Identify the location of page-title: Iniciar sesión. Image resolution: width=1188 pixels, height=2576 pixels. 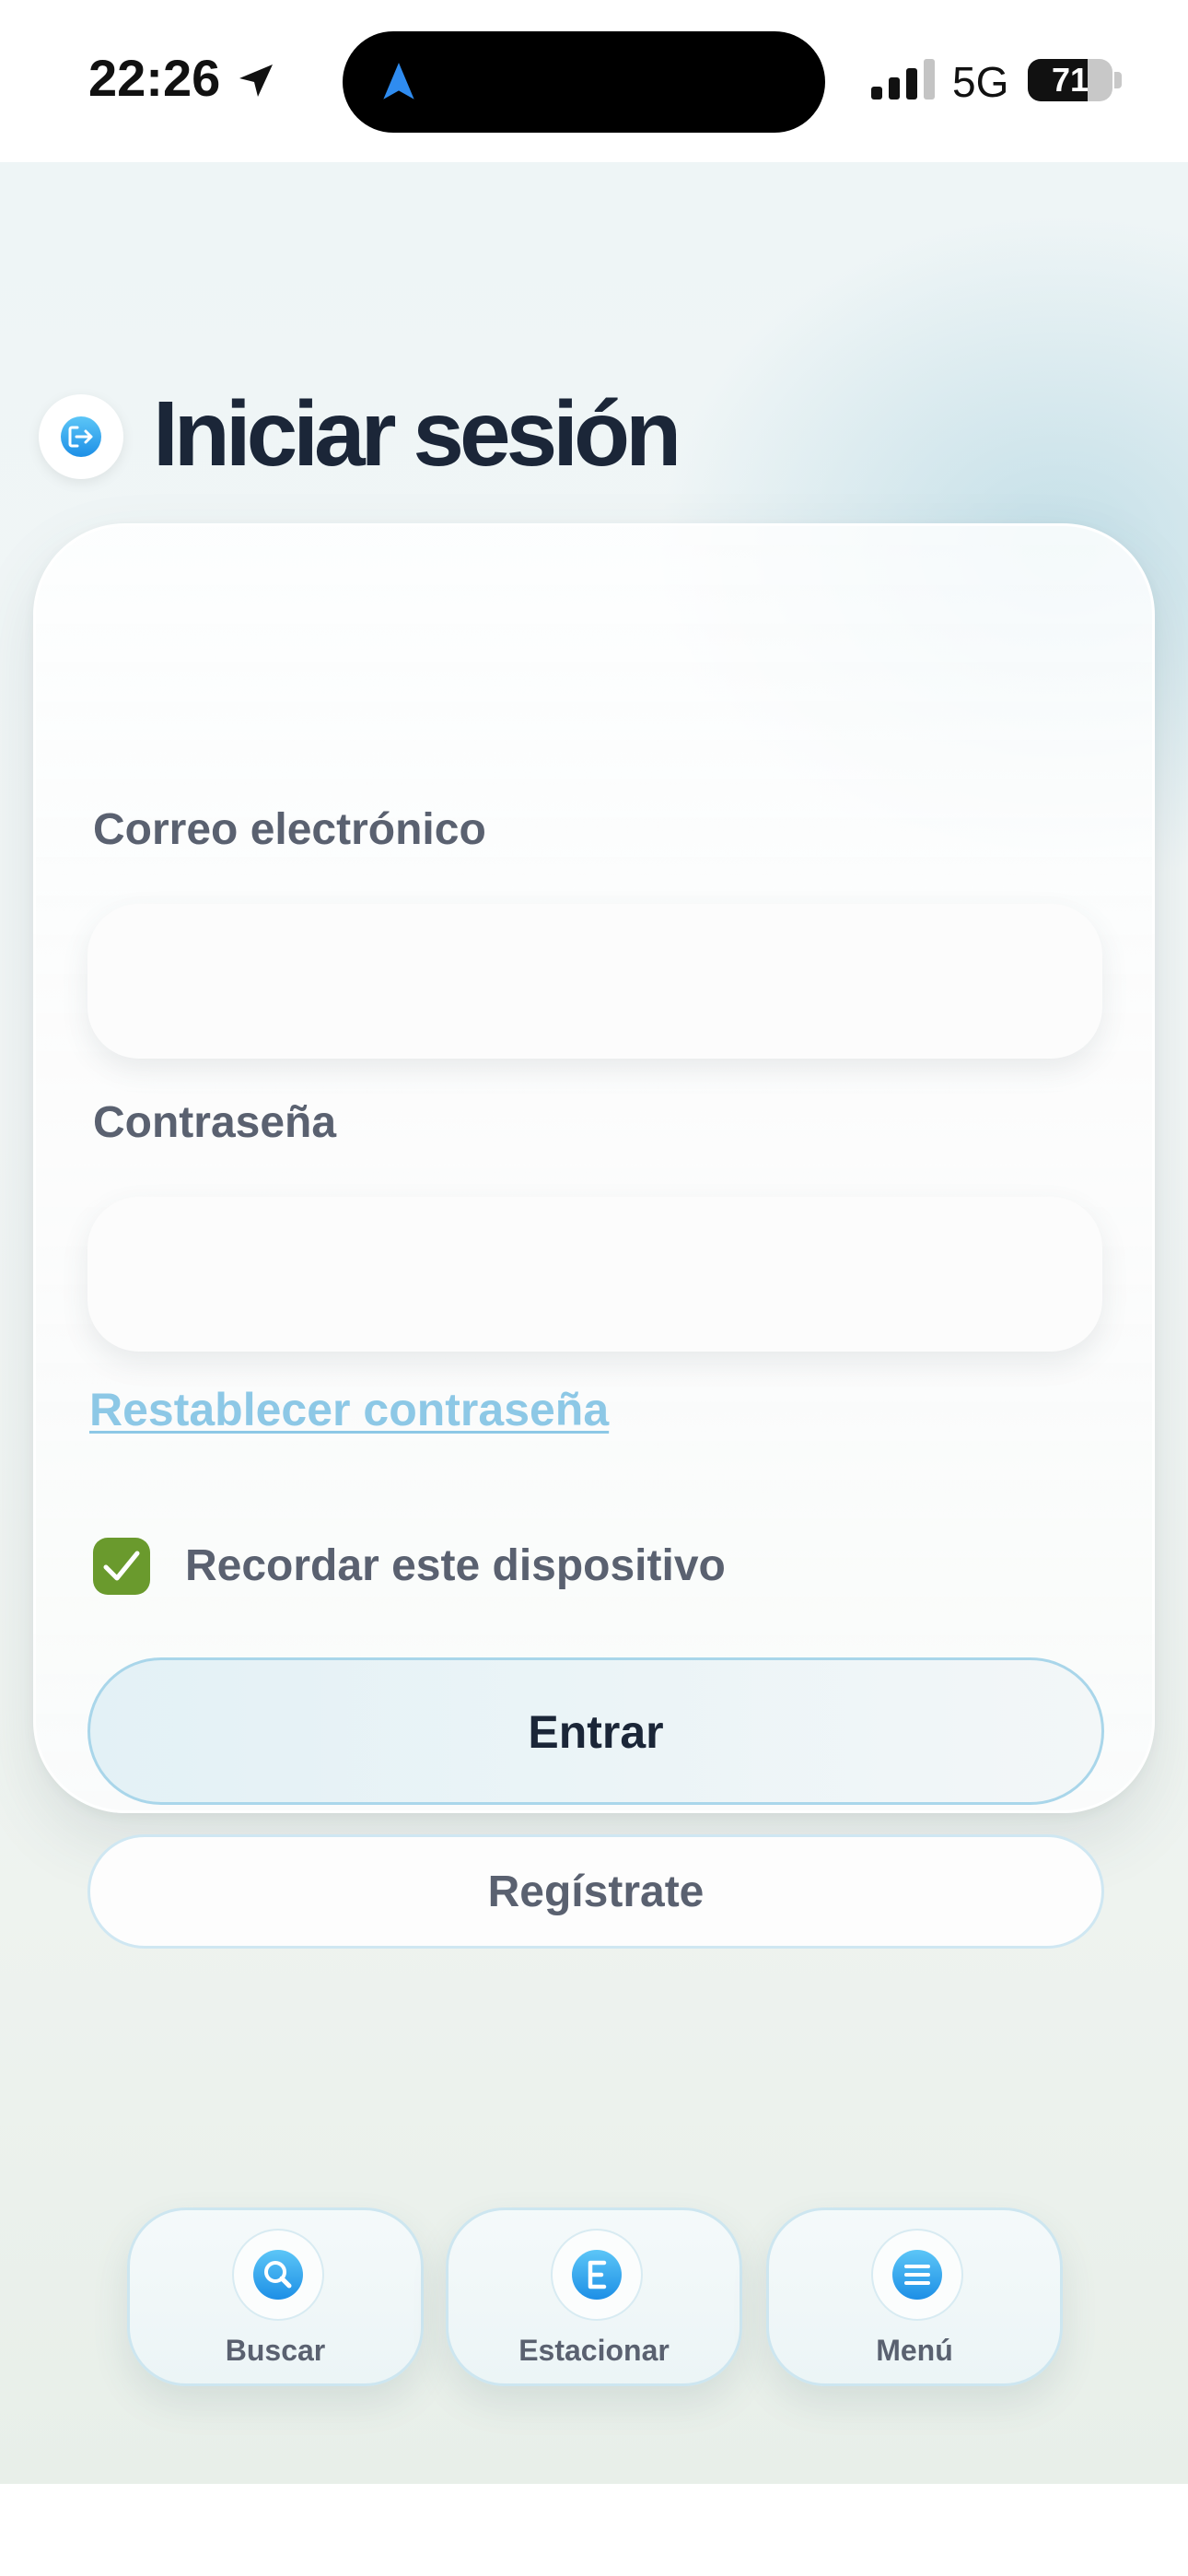
(417, 434).